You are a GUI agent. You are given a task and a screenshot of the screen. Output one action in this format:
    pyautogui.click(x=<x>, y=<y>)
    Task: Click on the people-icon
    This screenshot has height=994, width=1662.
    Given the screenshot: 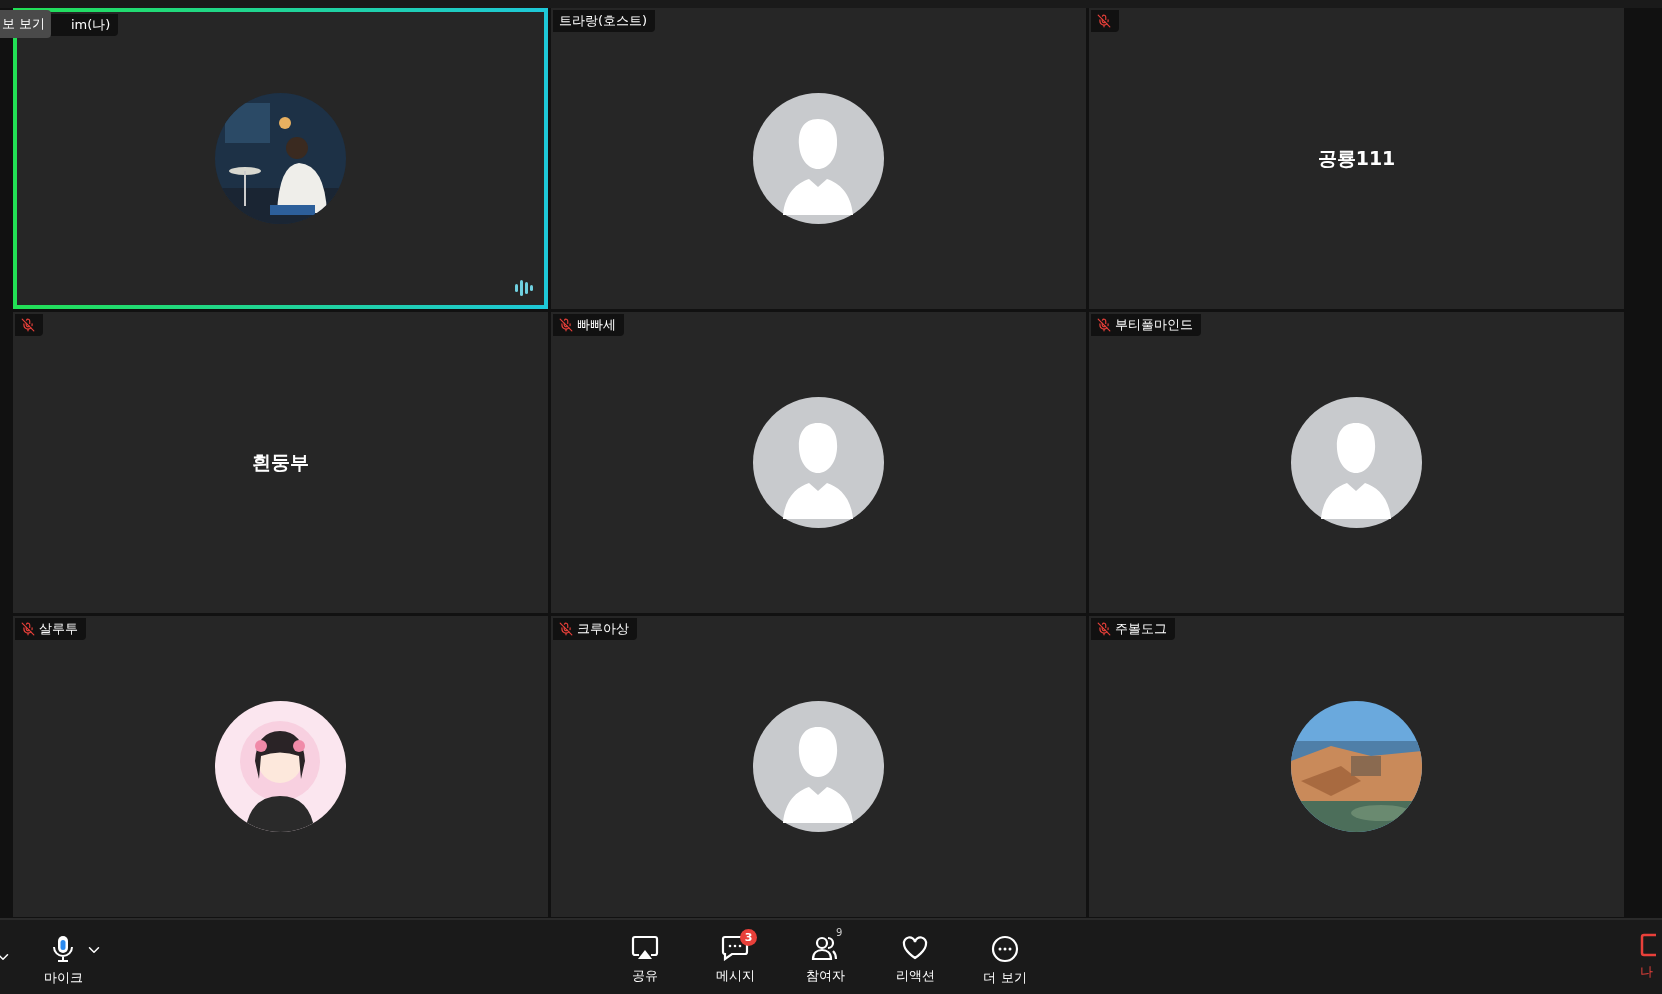 What is the action you would take?
    pyautogui.click(x=825, y=948)
    